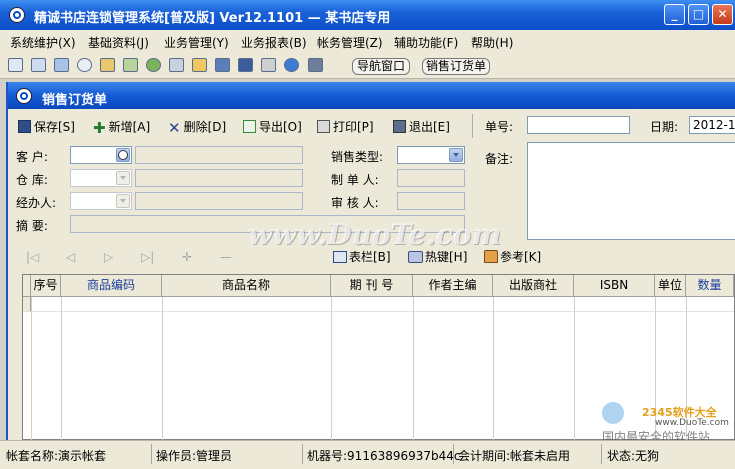 The width and height of the screenshot is (735, 469). What do you see at coordinates (492, 42) in the screenshot?
I see `menu-help: 帮助(H)` at bounding box center [492, 42].